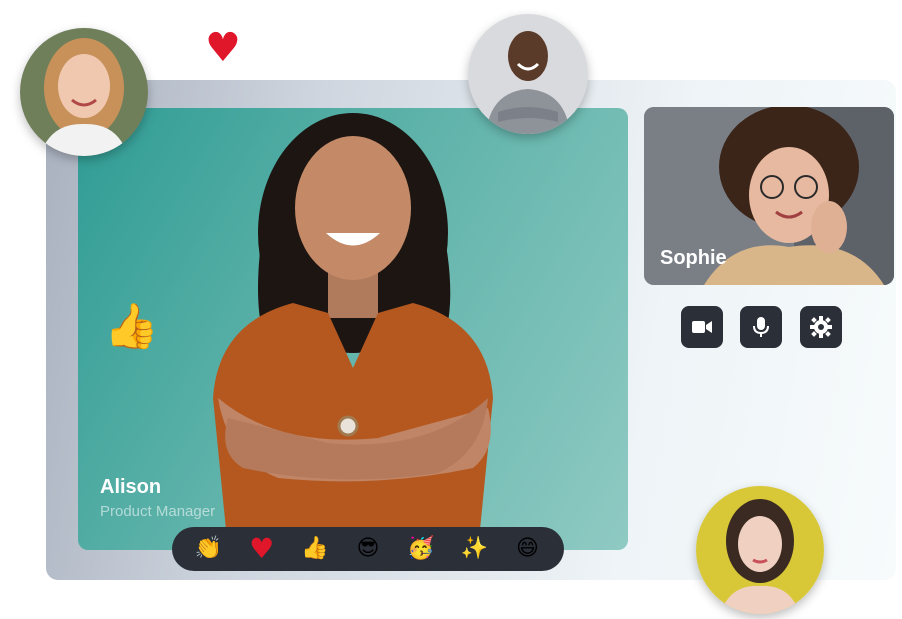  Describe the element at coordinates (158, 511) in the screenshot. I see `main-participant-role: Product Manager` at that location.